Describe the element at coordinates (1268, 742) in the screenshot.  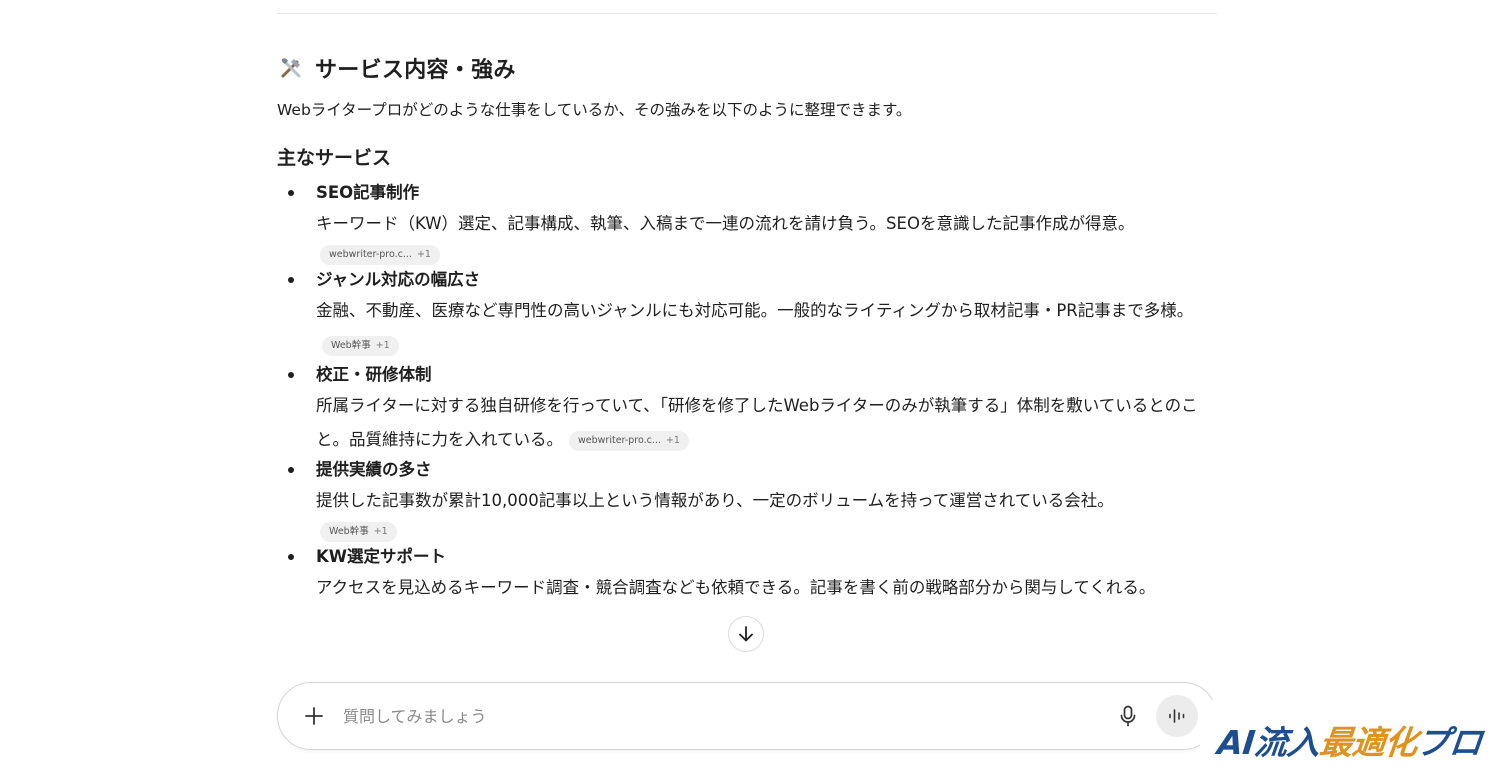
I see `watermark-part1: AI流入` at that location.